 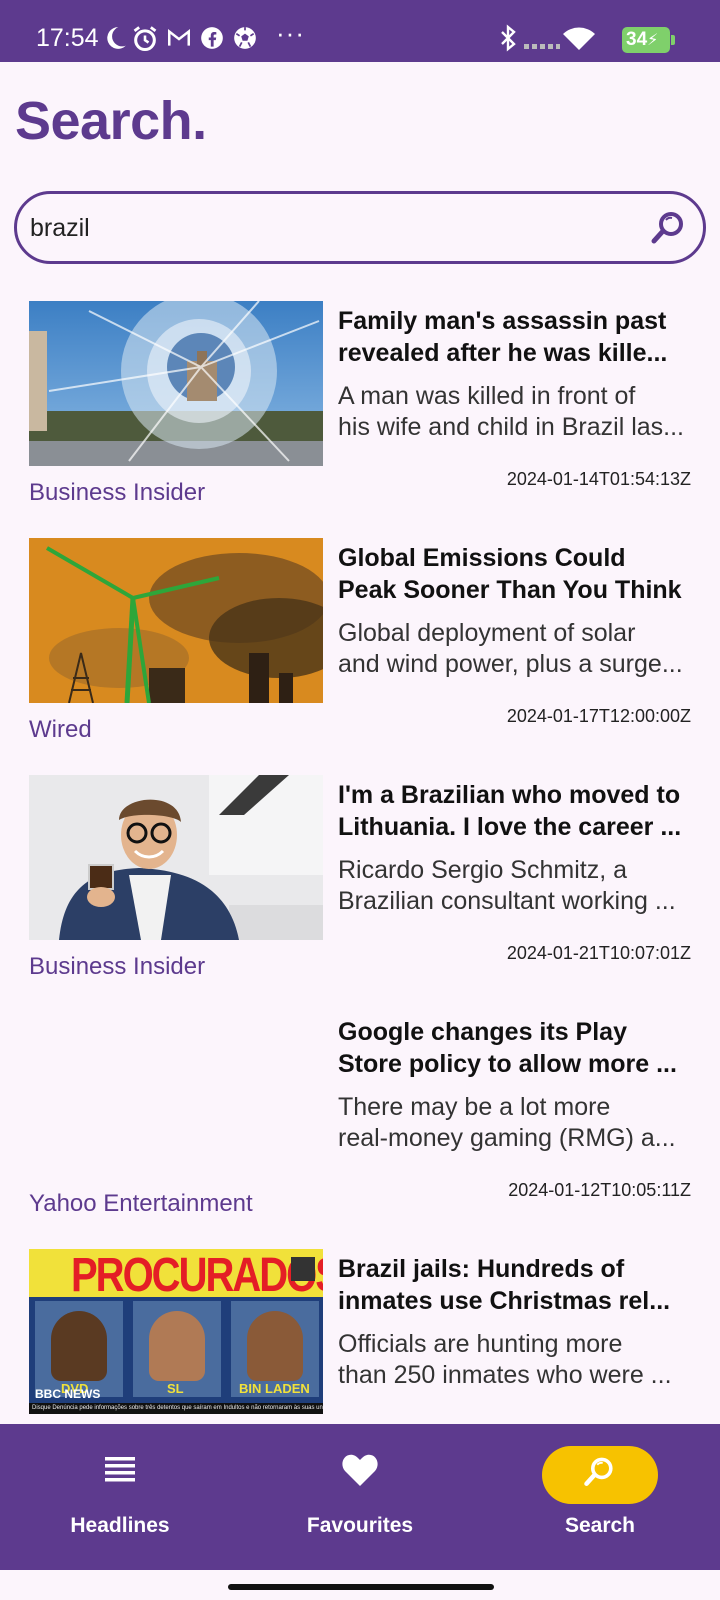 I want to click on nav-headlines: Headlines, so click(x=120, y=1497).